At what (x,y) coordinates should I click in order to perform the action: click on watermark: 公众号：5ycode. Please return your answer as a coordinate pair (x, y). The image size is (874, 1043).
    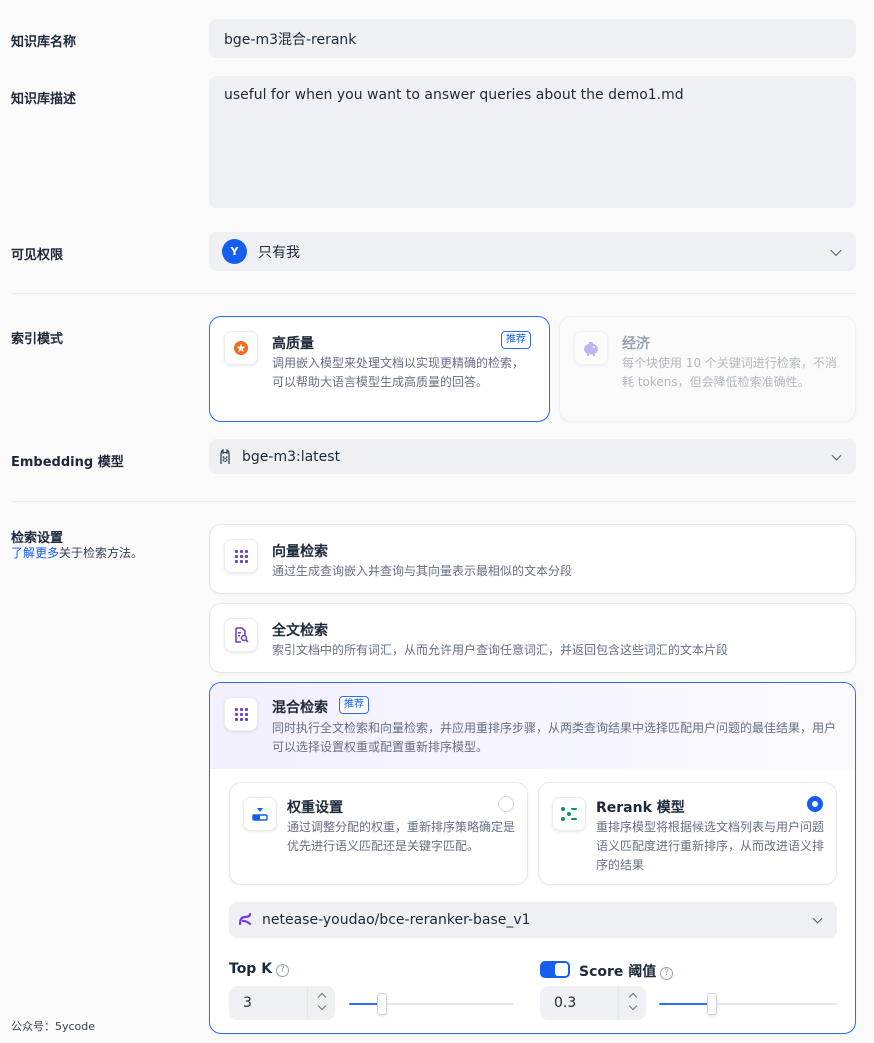
    Looking at the image, I should click on (53, 1026).